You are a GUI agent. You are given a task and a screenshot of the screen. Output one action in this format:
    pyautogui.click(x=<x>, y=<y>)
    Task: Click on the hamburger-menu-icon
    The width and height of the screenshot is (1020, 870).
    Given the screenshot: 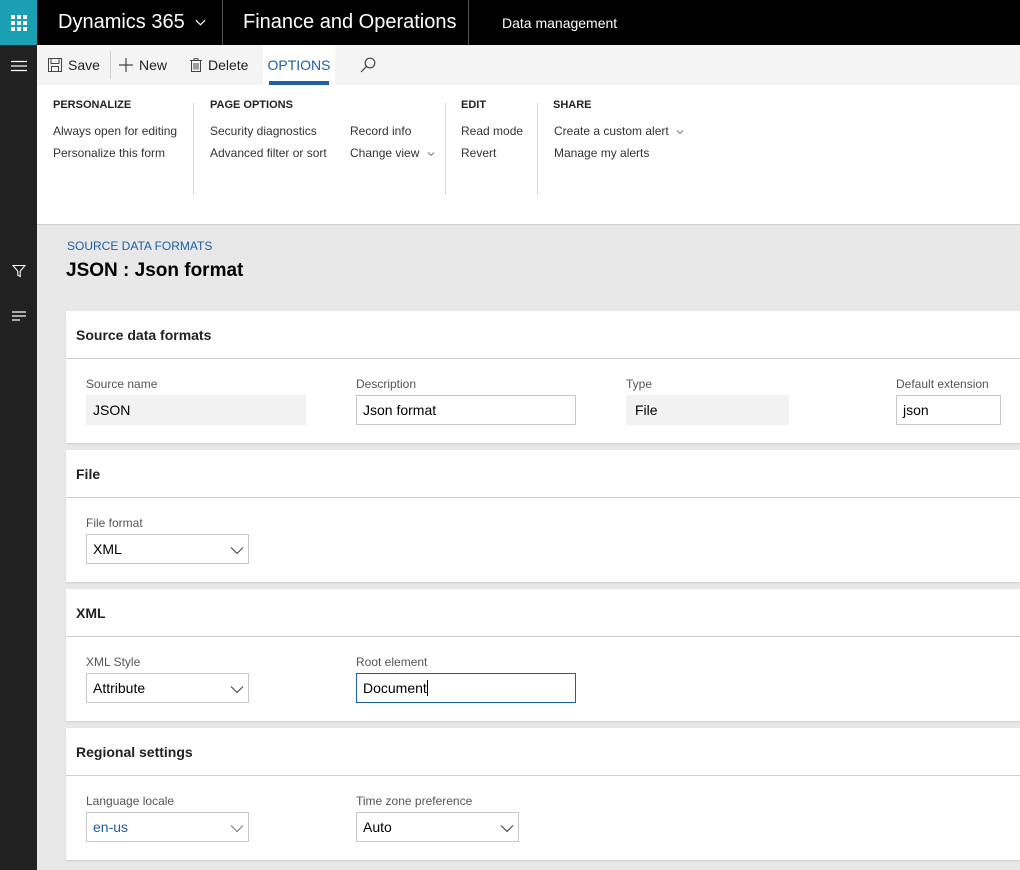 What is the action you would take?
    pyautogui.click(x=18, y=66)
    